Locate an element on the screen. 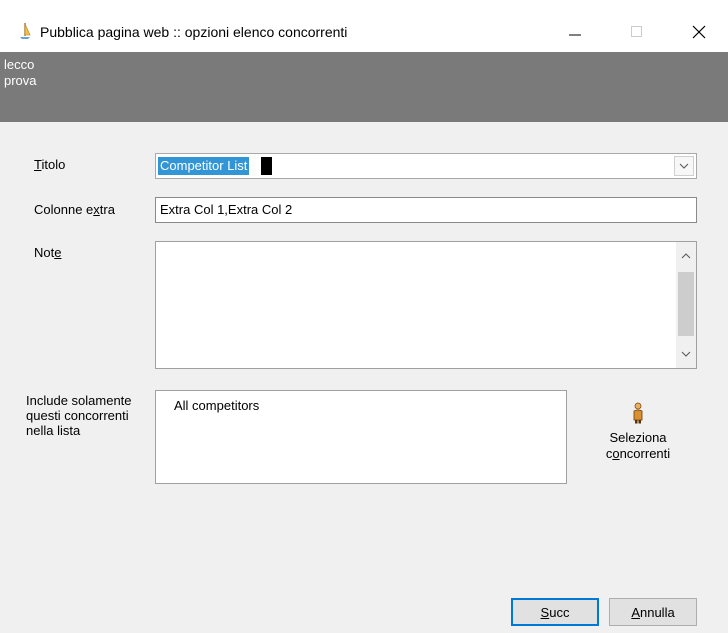  title-combobox: Competitor List is located at coordinates (426, 166).